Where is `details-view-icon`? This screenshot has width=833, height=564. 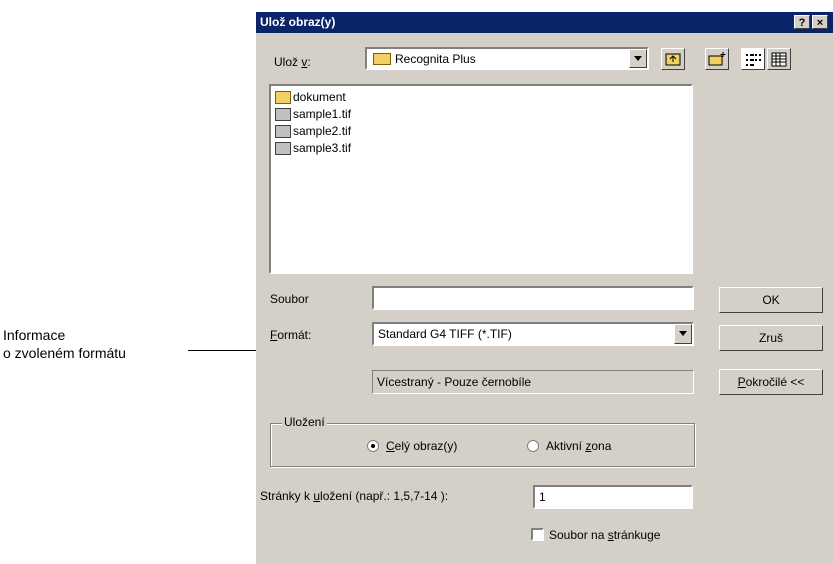 details-view-icon is located at coordinates (779, 59).